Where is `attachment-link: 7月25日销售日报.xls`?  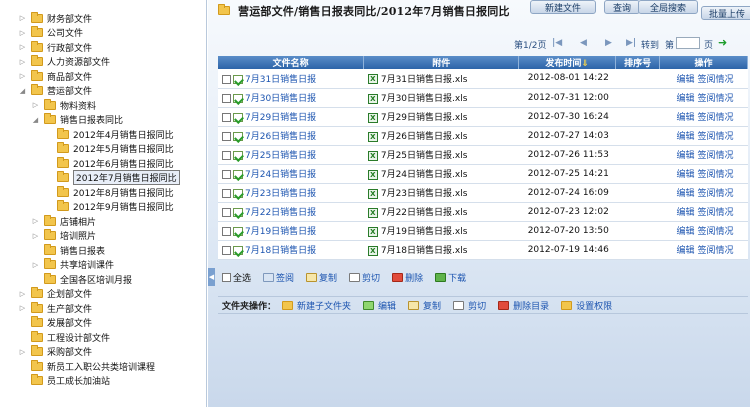
attachment-link: 7月25日销售日报.xls is located at coordinates (424, 156).